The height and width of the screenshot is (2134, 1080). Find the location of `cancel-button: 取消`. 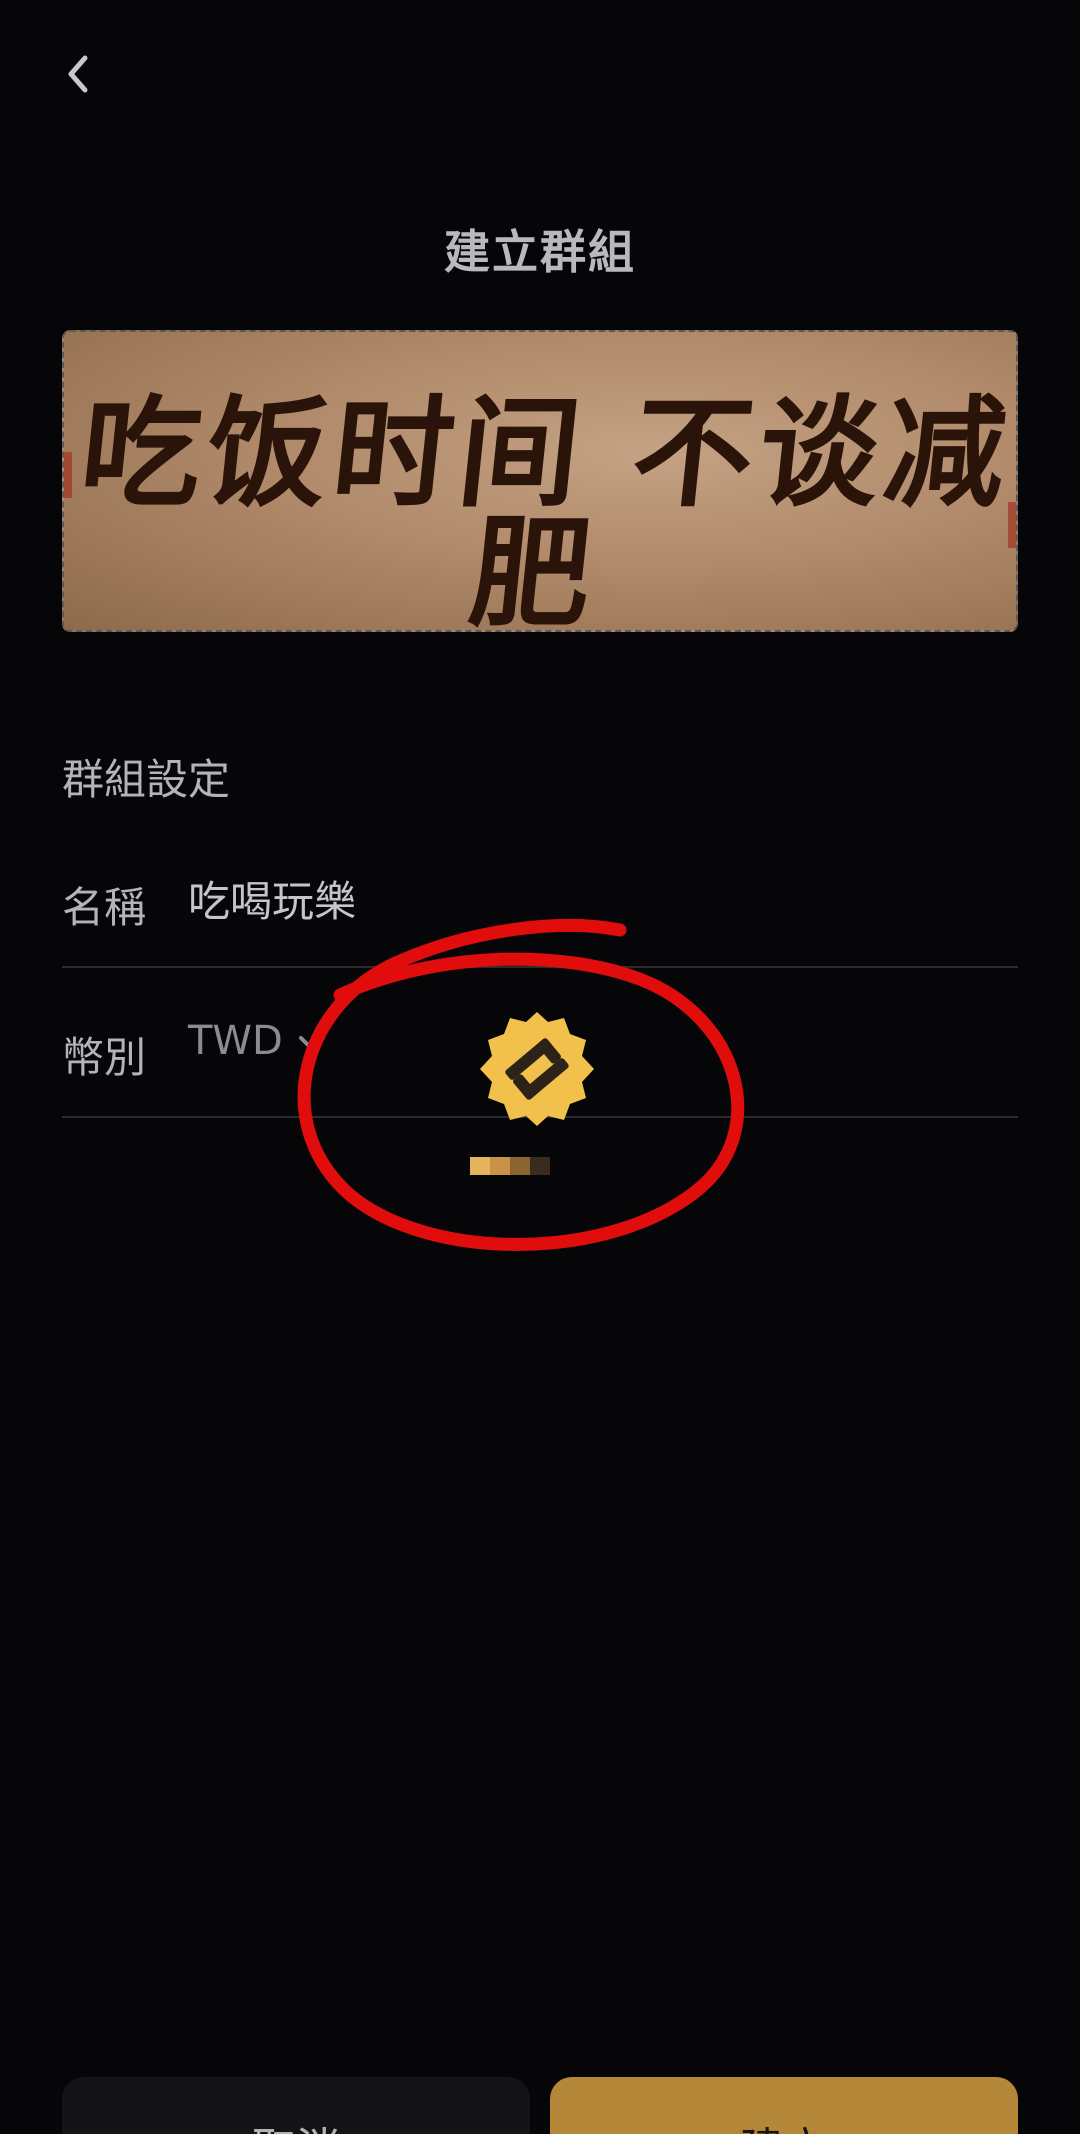

cancel-button: 取消 is located at coordinates (296, 2105).